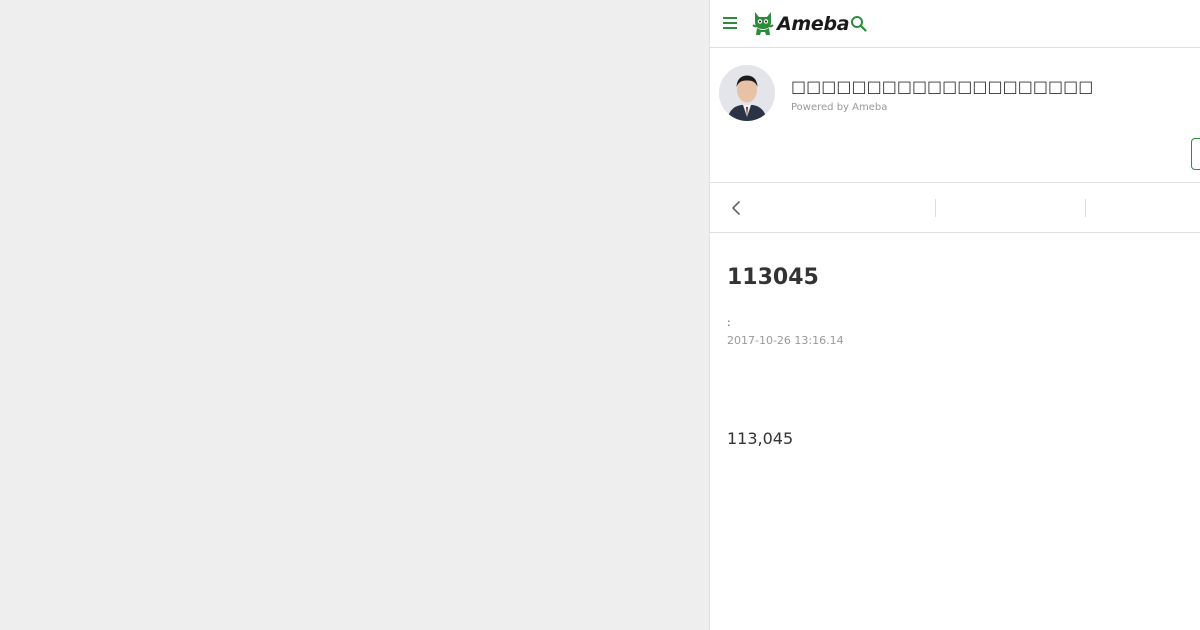 The width and height of the screenshot is (1200, 630). I want to click on global-header: Ameba, so click(955, 24).